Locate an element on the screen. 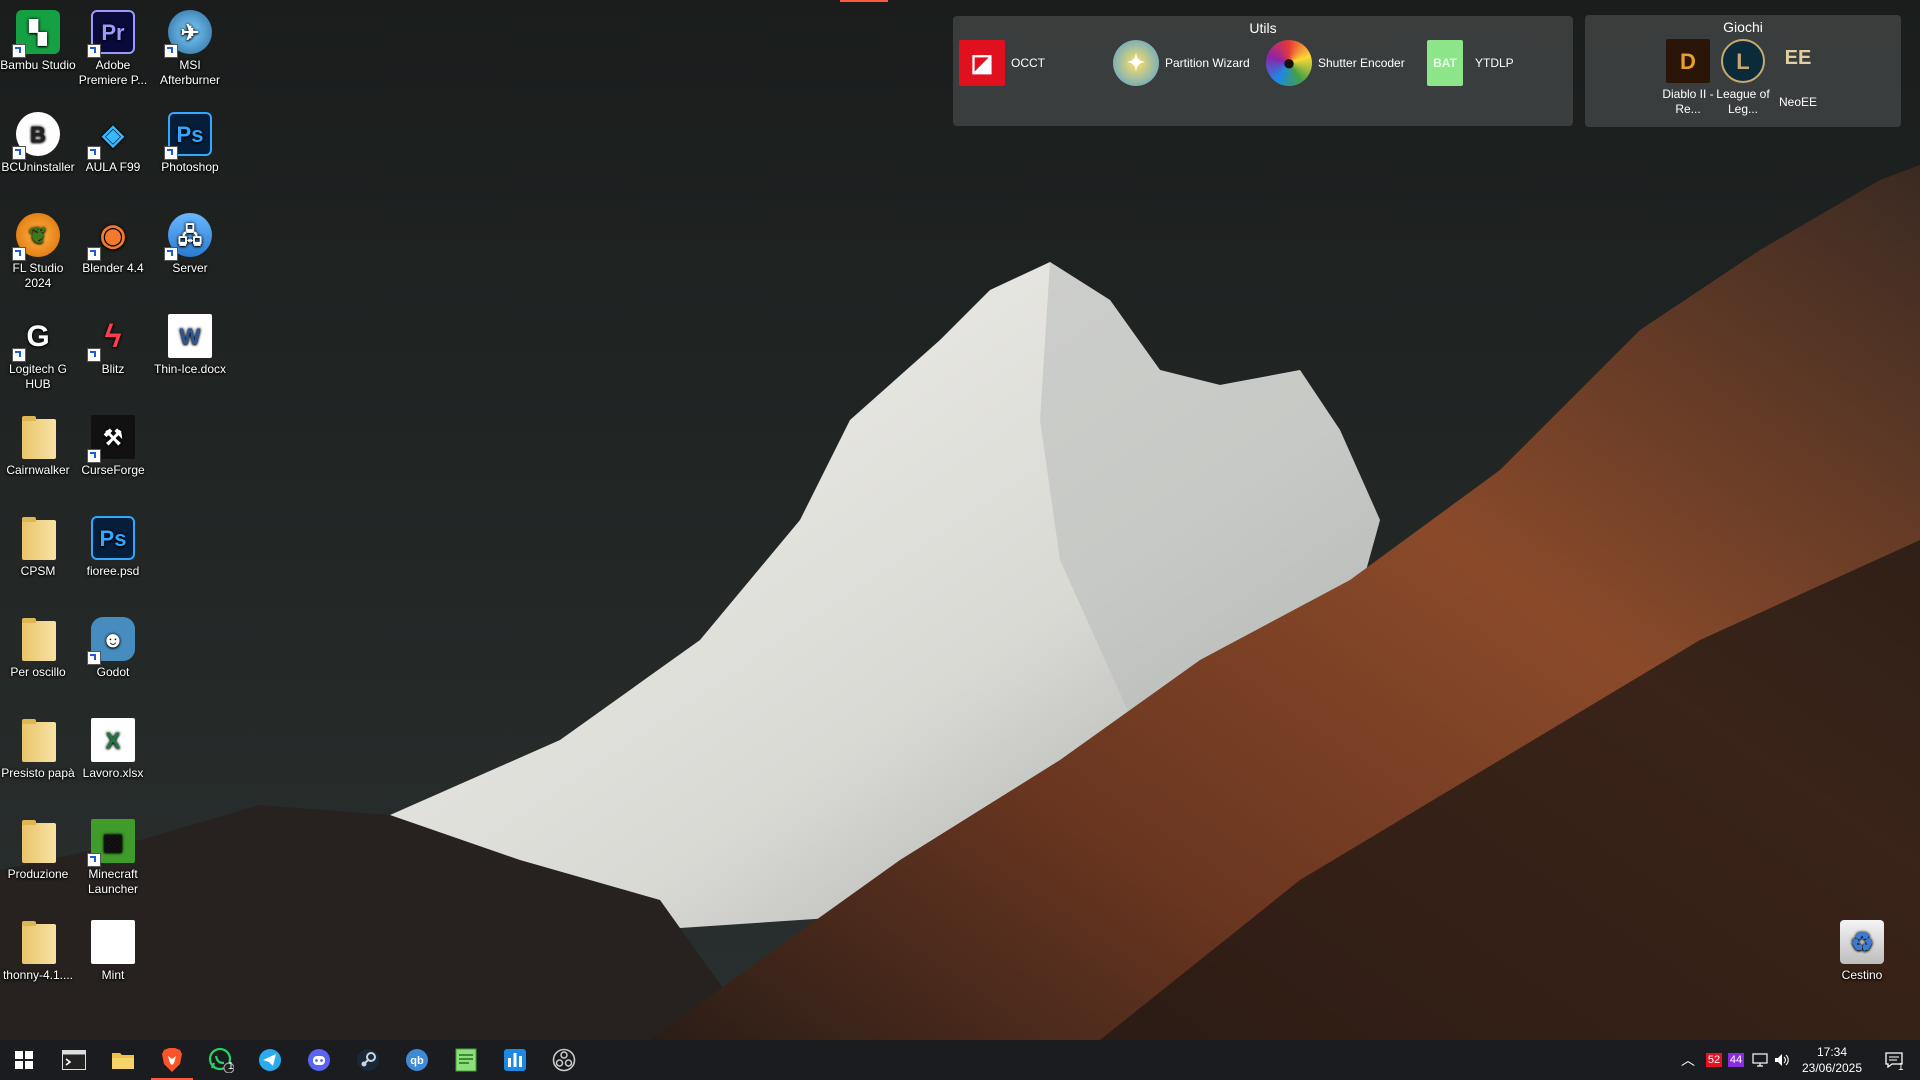 Image resolution: width=1920 pixels, height=1080 pixels. photoshop-icon: Ps is located at coordinates (189, 135).